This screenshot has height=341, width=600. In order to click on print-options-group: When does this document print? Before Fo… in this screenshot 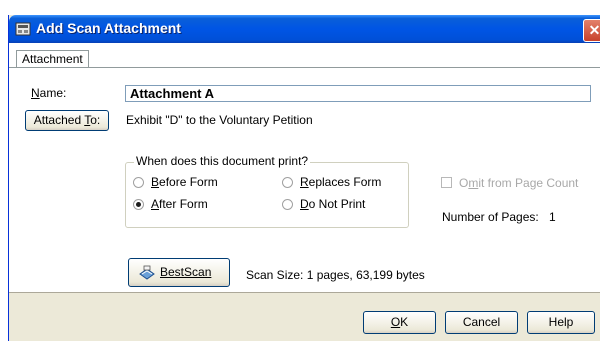, I will do `click(267, 191)`.